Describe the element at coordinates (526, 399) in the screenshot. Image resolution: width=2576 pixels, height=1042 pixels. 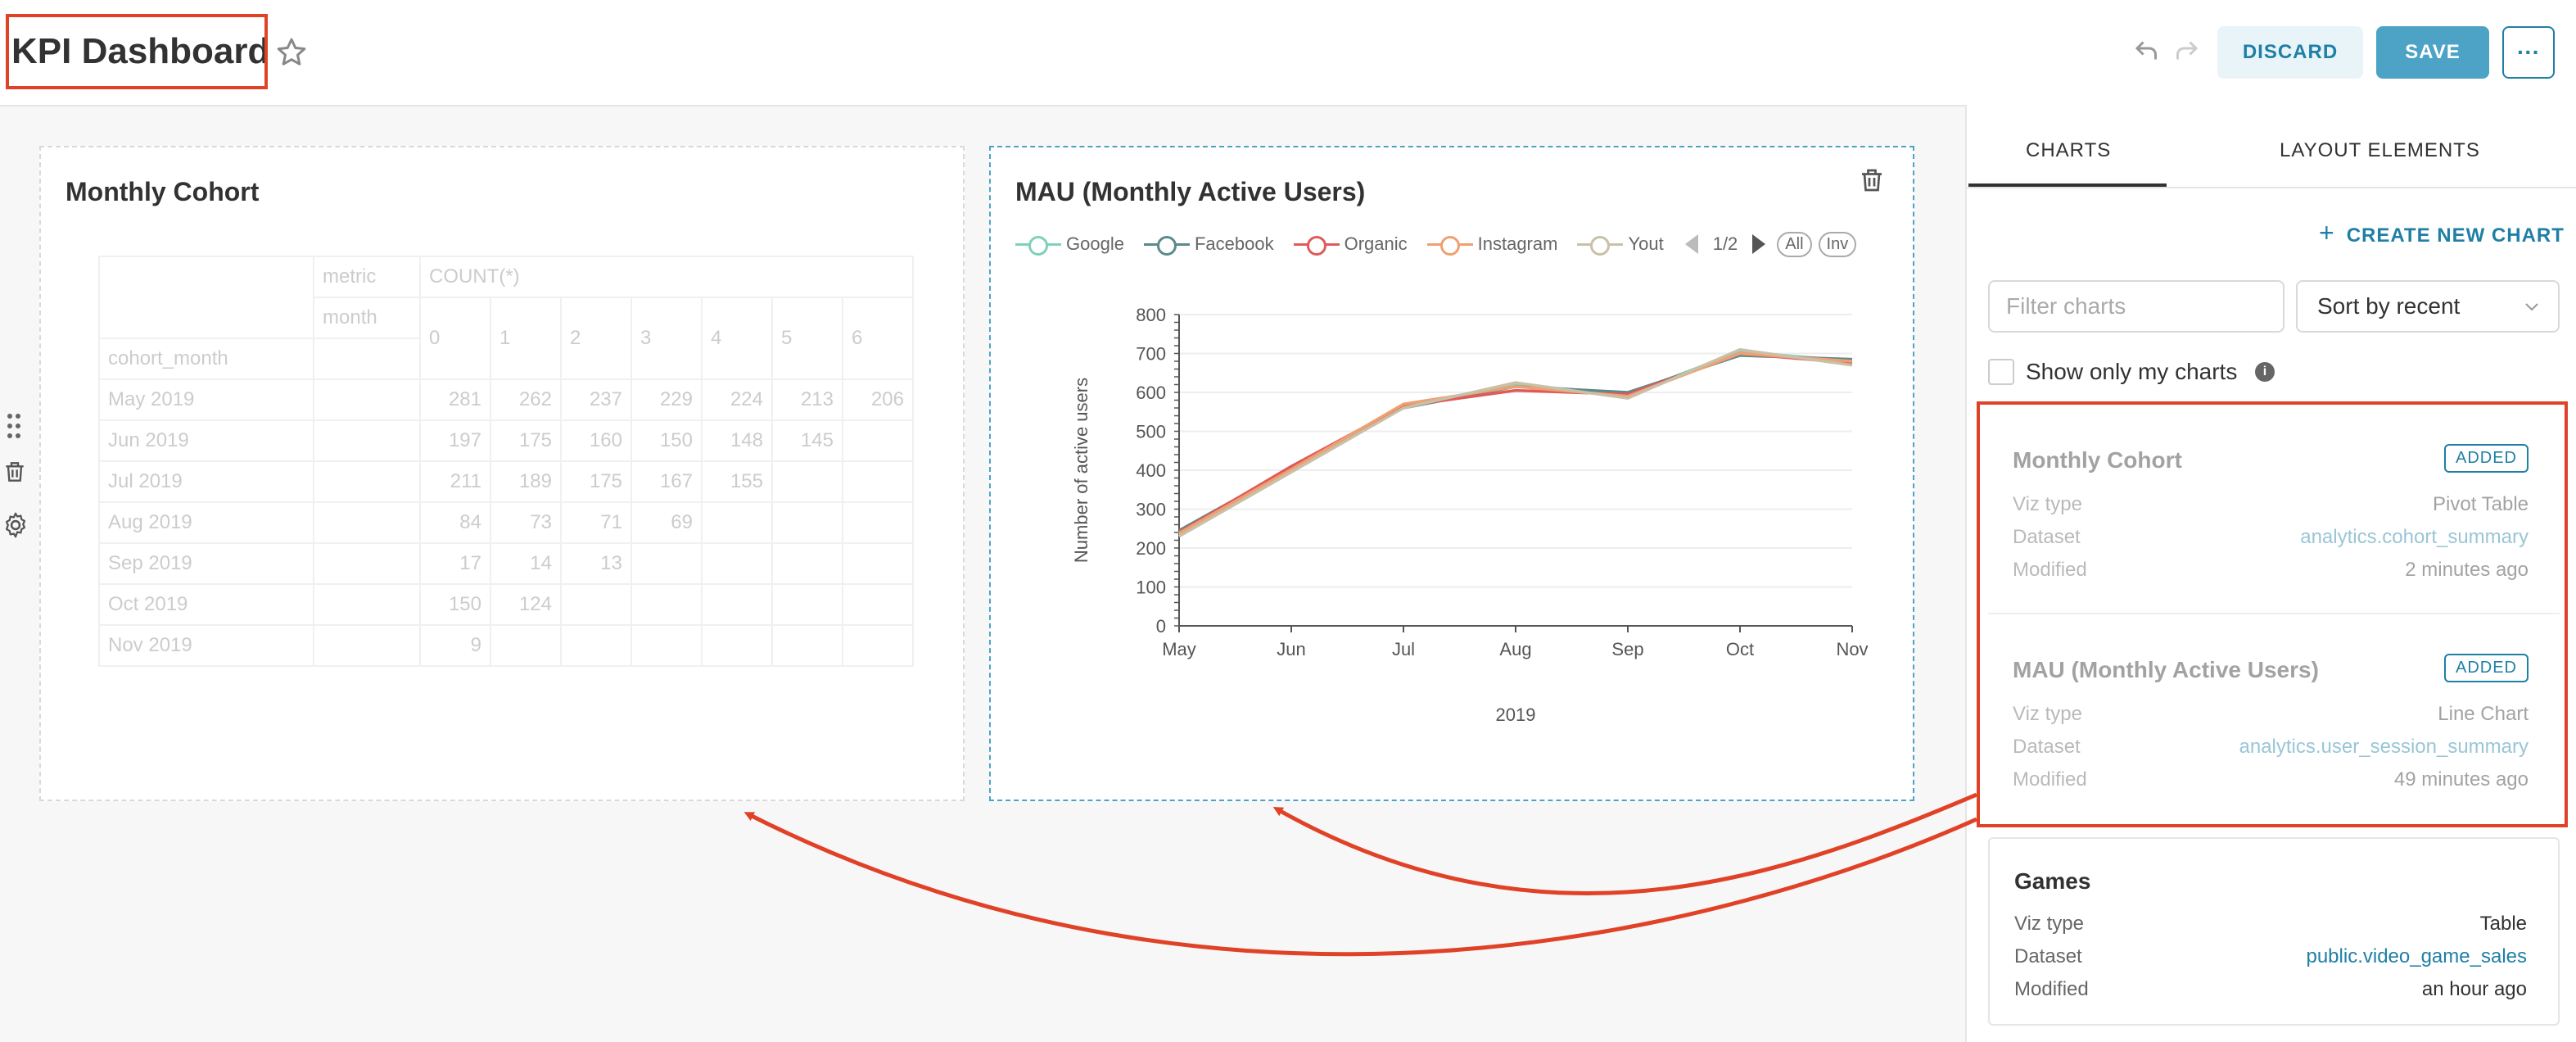
I see `pivot-cell: 262` at that location.